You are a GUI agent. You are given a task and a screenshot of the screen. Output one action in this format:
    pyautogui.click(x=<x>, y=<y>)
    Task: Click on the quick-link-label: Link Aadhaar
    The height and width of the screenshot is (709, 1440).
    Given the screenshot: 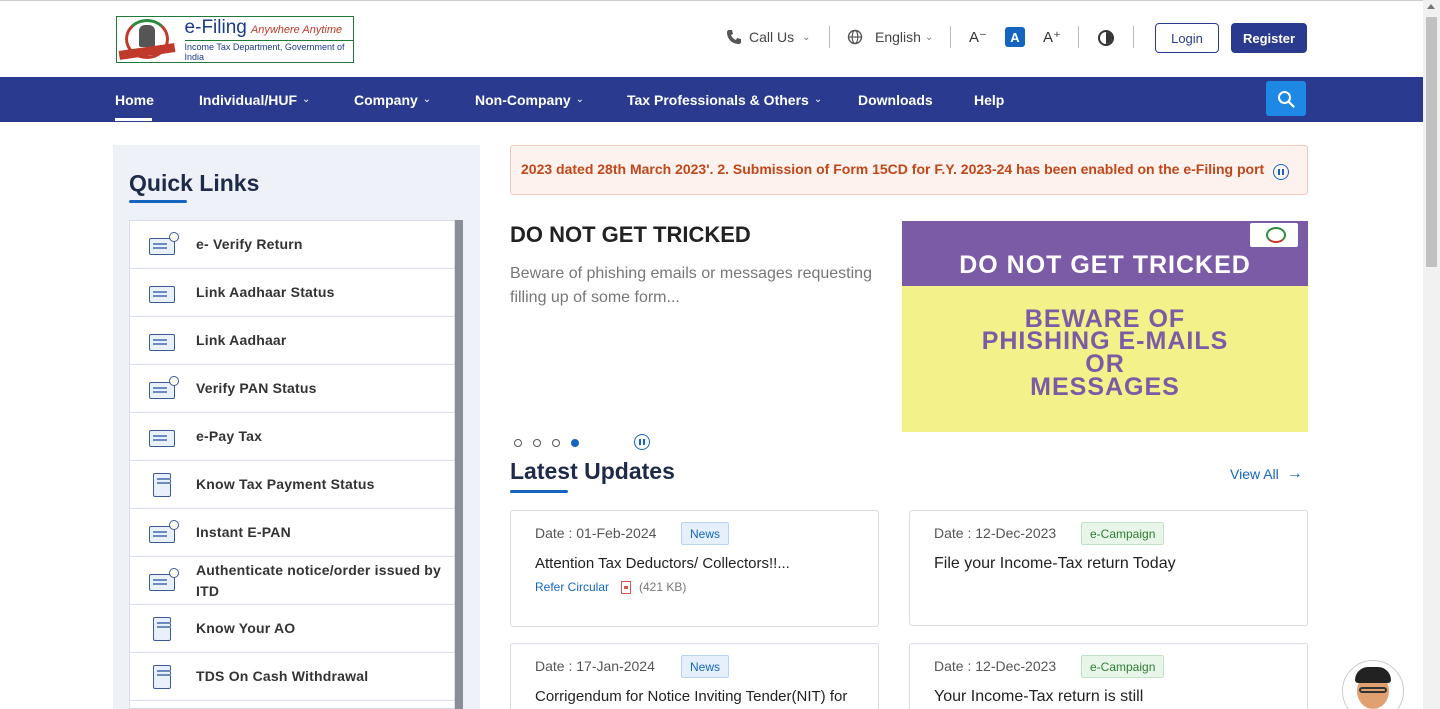 What is the action you would take?
    pyautogui.click(x=241, y=340)
    